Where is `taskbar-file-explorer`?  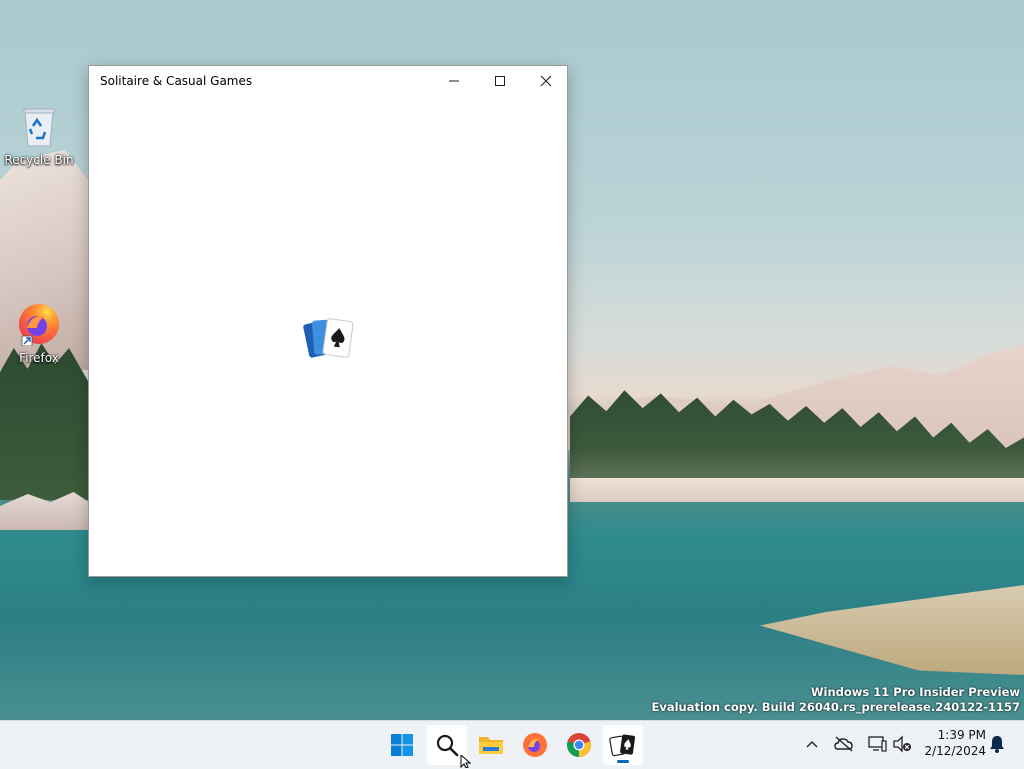
taskbar-file-explorer is located at coordinates (491, 745).